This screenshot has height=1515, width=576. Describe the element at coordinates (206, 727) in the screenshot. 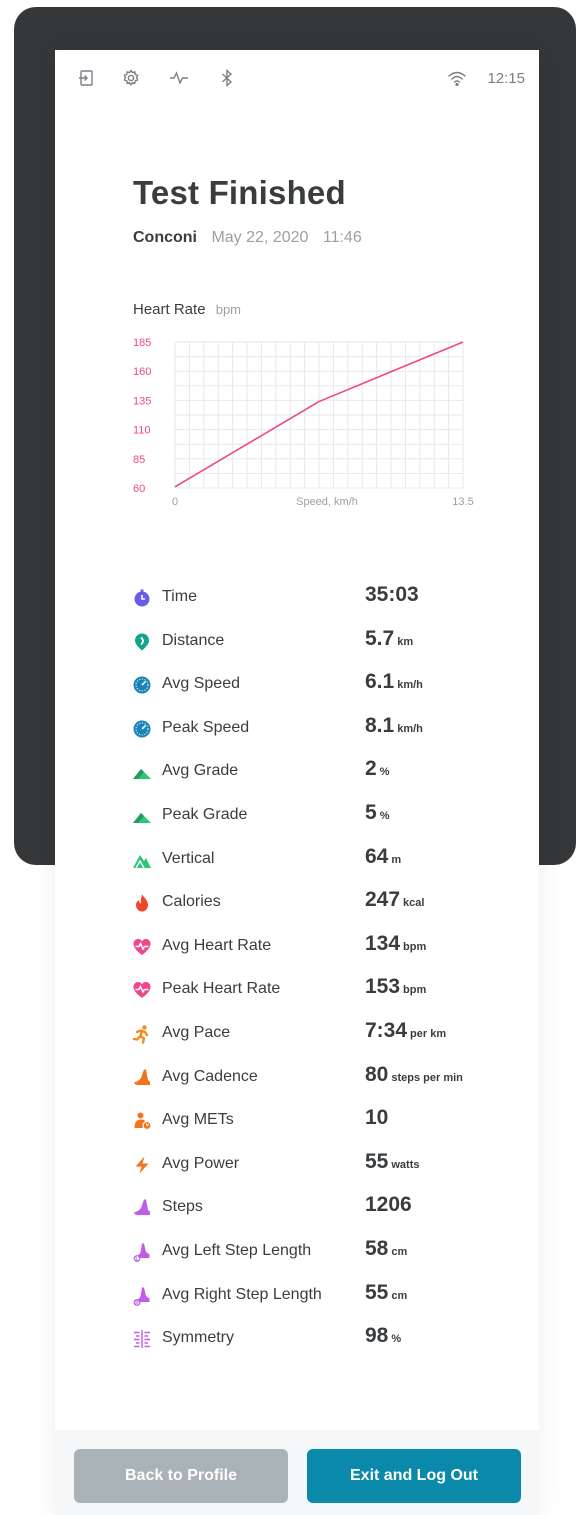

I see `stat-label: Peak Speed` at that location.